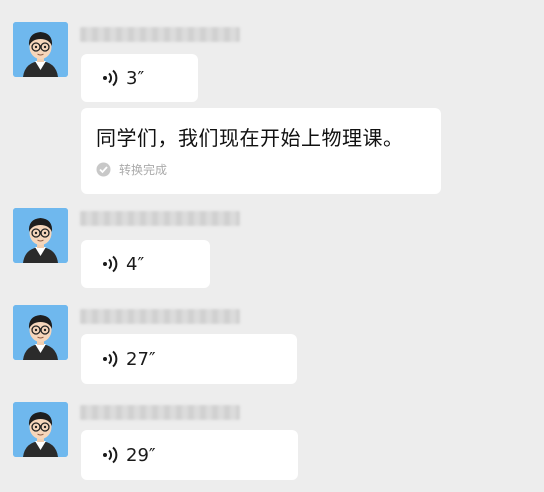  Describe the element at coordinates (189, 455) in the screenshot. I see `voice-bubble: 29″` at that location.